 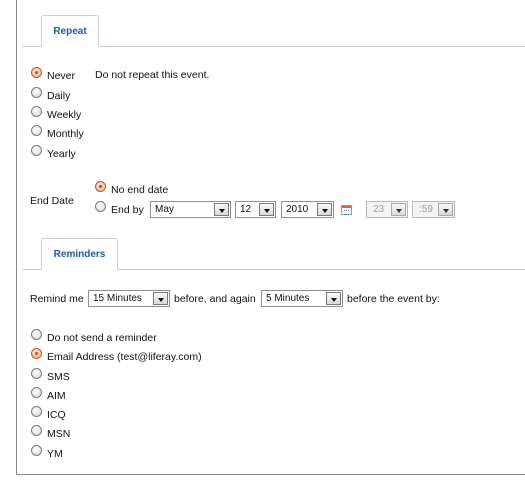 What do you see at coordinates (117, 298) in the screenshot?
I see `first-reminder-value: 15 Minutes` at bounding box center [117, 298].